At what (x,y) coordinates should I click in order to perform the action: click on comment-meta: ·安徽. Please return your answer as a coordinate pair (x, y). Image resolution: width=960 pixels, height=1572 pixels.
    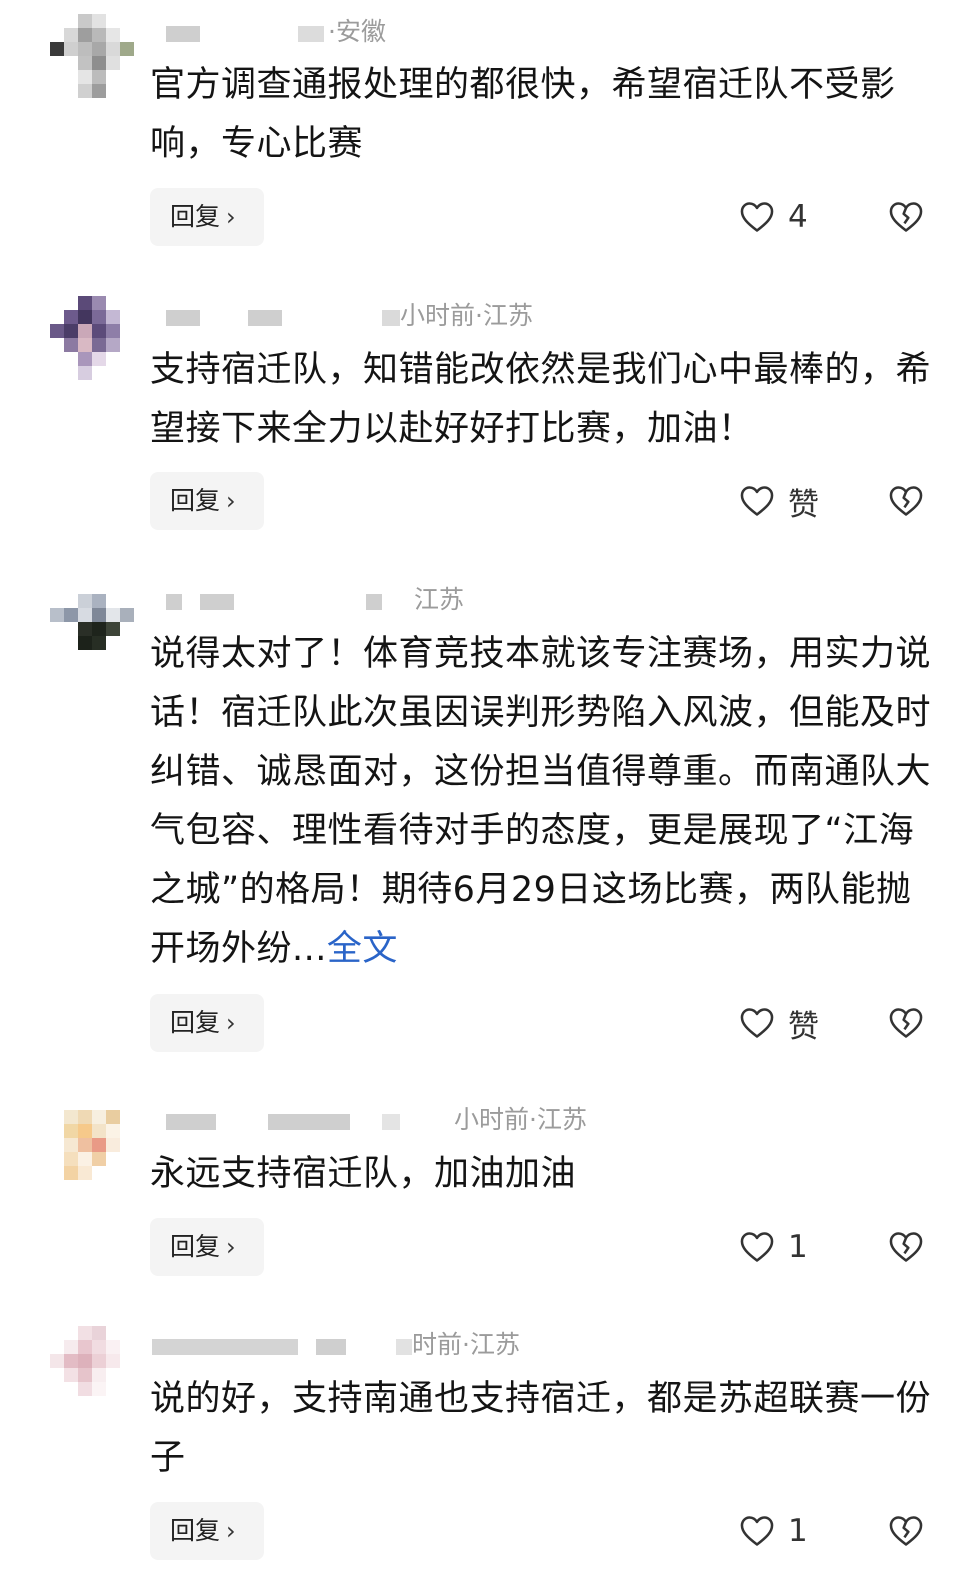
    Looking at the image, I should click on (500, 32).